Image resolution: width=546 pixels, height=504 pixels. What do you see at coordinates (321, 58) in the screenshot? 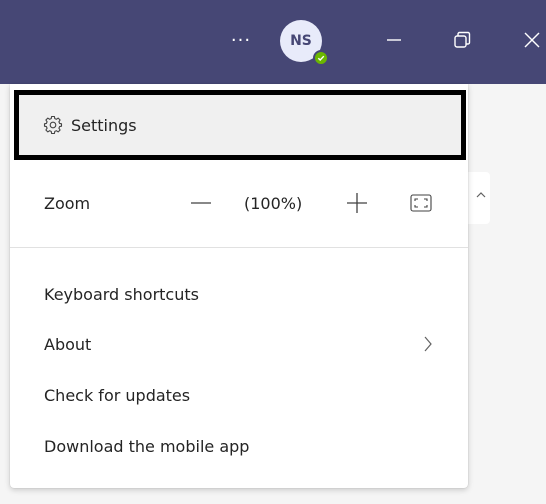
I see `presence-available-icon` at bounding box center [321, 58].